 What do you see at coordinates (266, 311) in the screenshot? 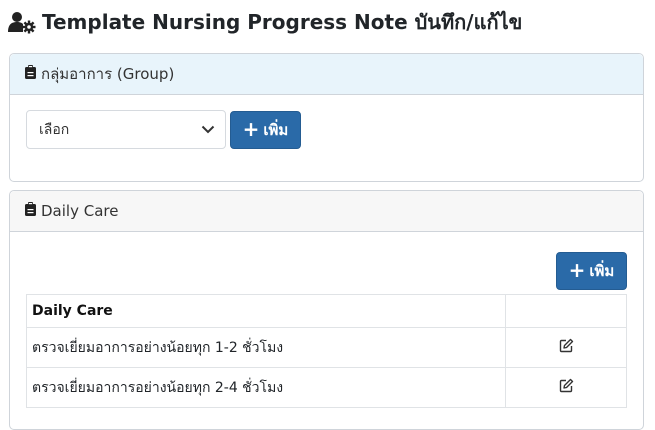
I see `column-header-daily-care: Daily Care` at bounding box center [266, 311].